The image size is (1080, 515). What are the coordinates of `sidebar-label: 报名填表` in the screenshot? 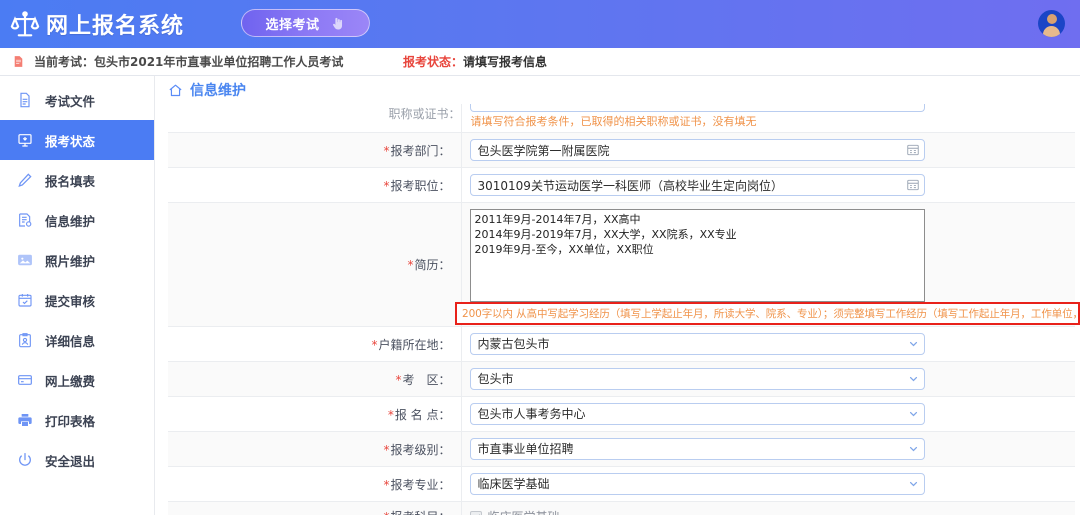 It's located at (70, 181).